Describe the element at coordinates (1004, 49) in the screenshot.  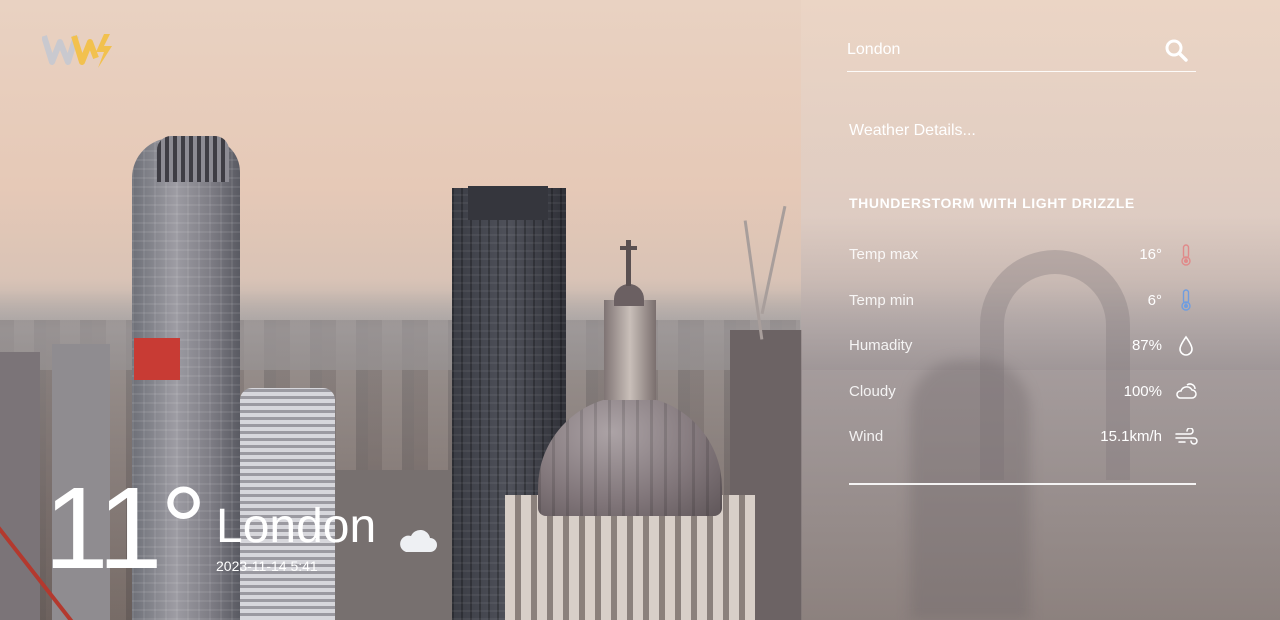
I see `search-input` at that location.